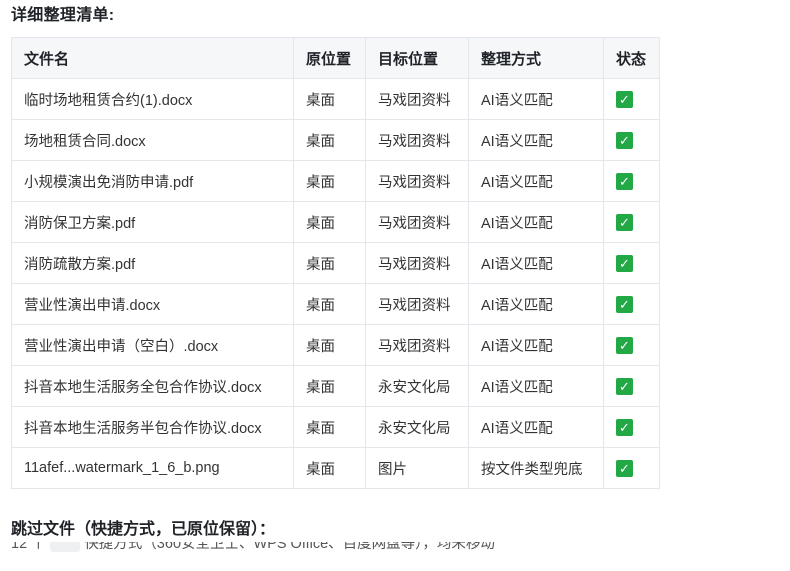 This screenshot has height=571, width=790. I want to click on cell-filename: 消防疏散方案.pdf, so click(152, 263).